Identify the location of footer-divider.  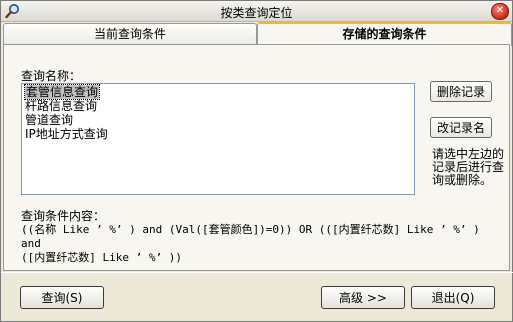
(257, 272).